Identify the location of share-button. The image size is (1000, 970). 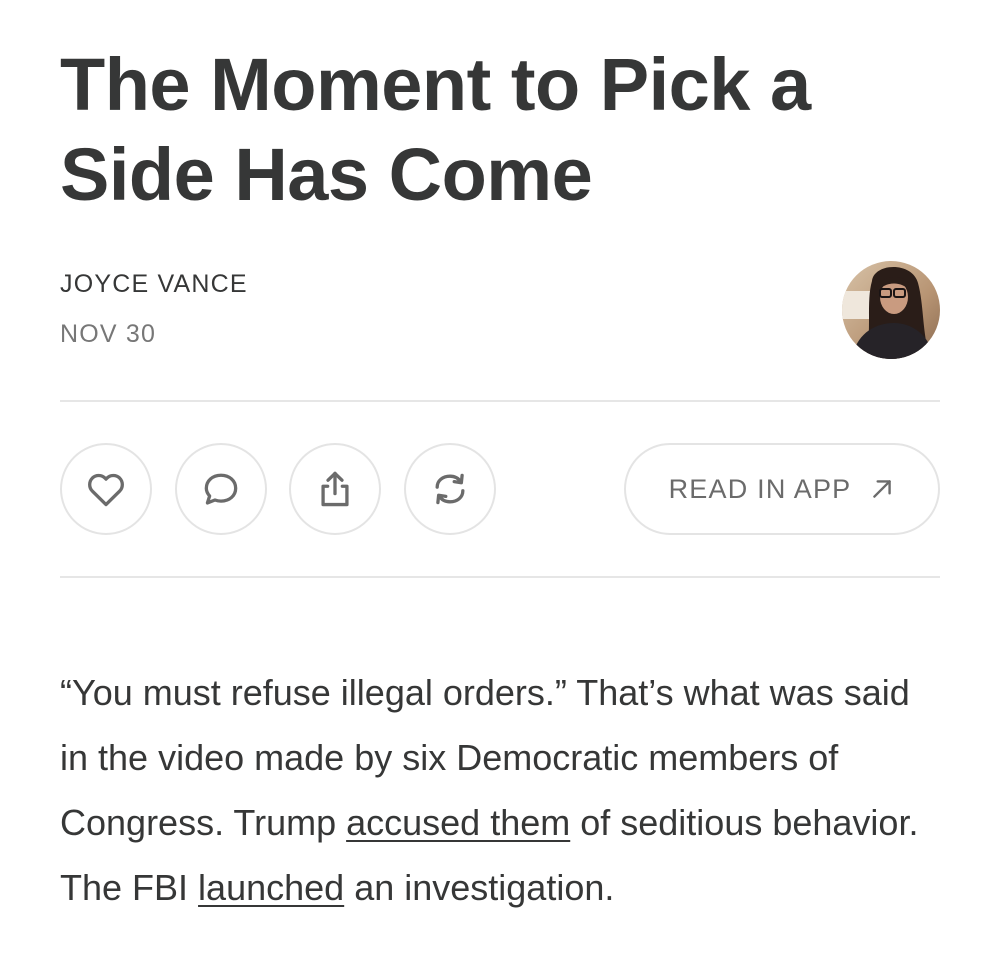
(335, 489).